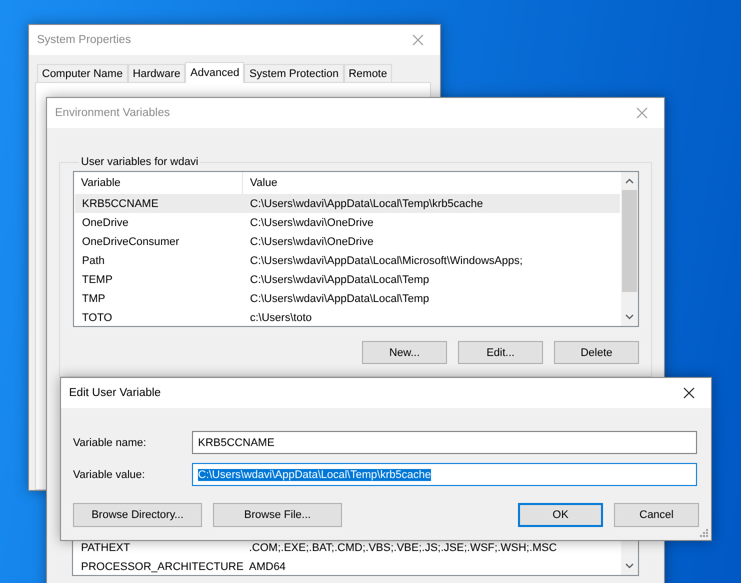 Image resolution: width=741 pixels, height=583 pixels. Describe the element at coordinates (596, 352) in the screenshot. I see `list-button: Delete` at that location.